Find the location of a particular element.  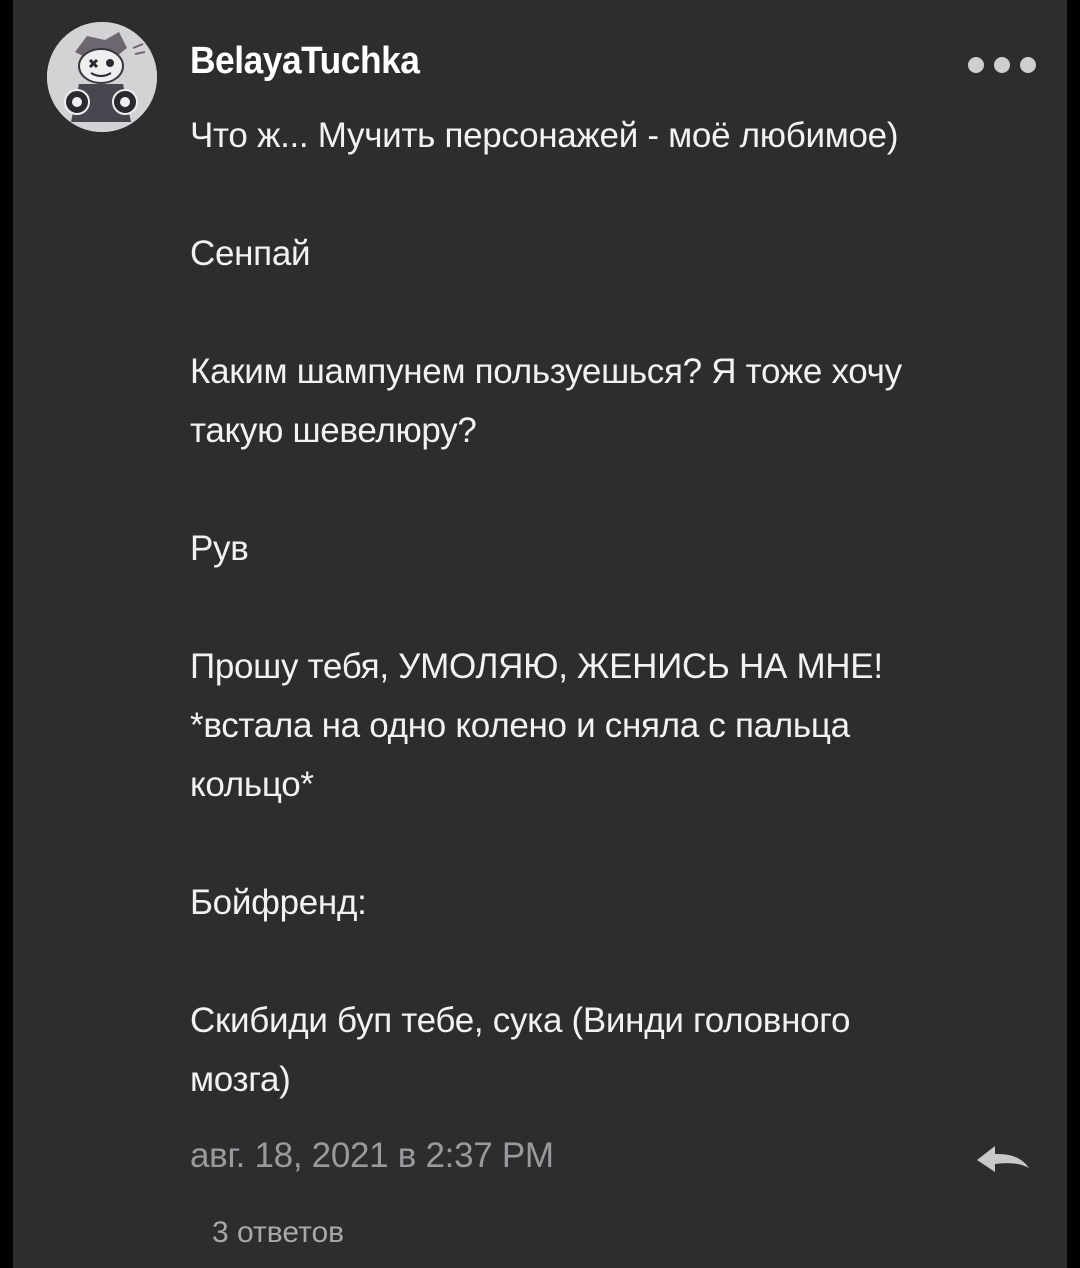

character-avatar-icon is located at coordinates (102, 77).